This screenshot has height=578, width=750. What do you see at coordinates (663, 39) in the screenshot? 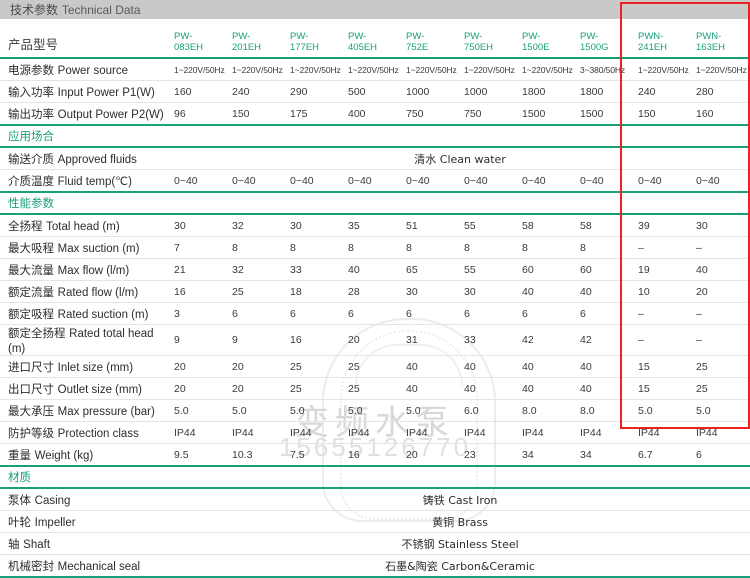
I see `column-header-model-8: PWN- 241EH` at bounding box center [663, 39].